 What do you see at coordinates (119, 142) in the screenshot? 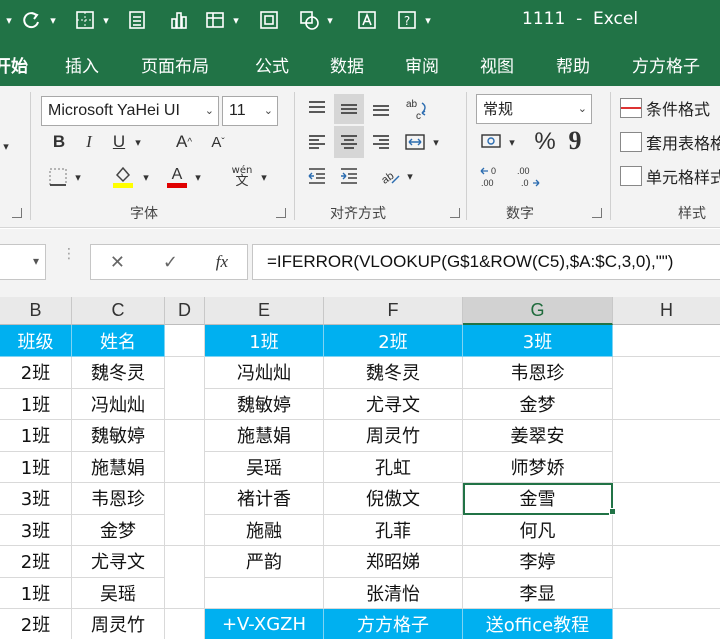
I see `underline-button: U` at bounding box center [119, 142].